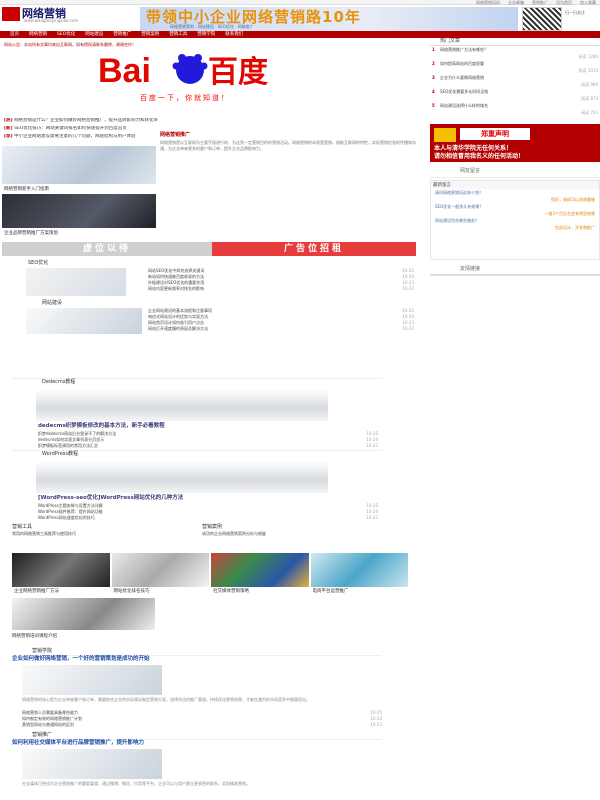 The image size is (600, 800). I want to click on photo-caption: 电商平台运营推广, so click(330, 591).